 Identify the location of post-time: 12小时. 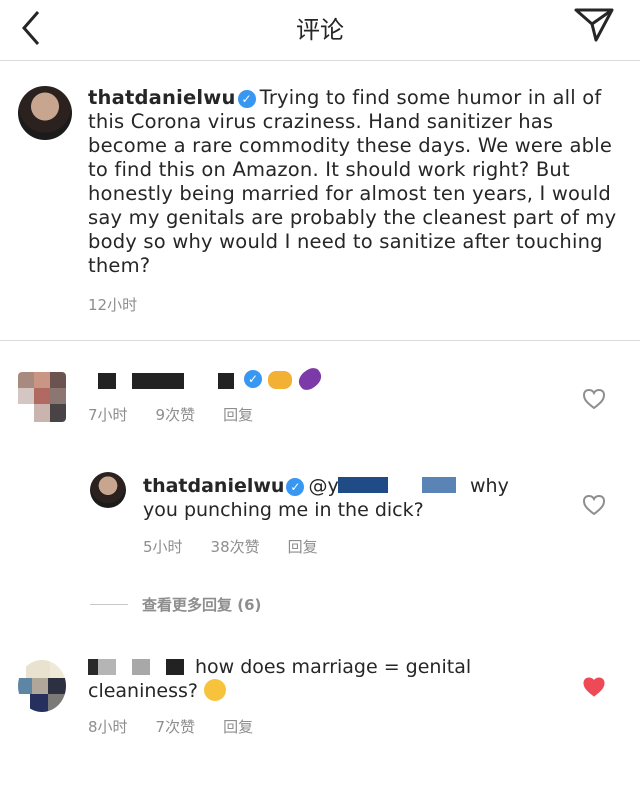
(113, 305).